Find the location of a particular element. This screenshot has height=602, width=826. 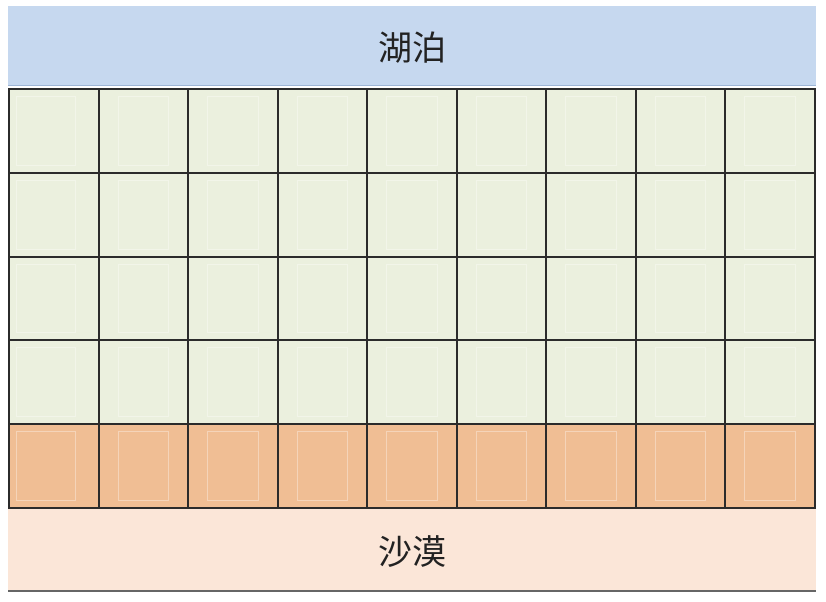

desert-label: 沙漠 is located at coordinates (412, 553).